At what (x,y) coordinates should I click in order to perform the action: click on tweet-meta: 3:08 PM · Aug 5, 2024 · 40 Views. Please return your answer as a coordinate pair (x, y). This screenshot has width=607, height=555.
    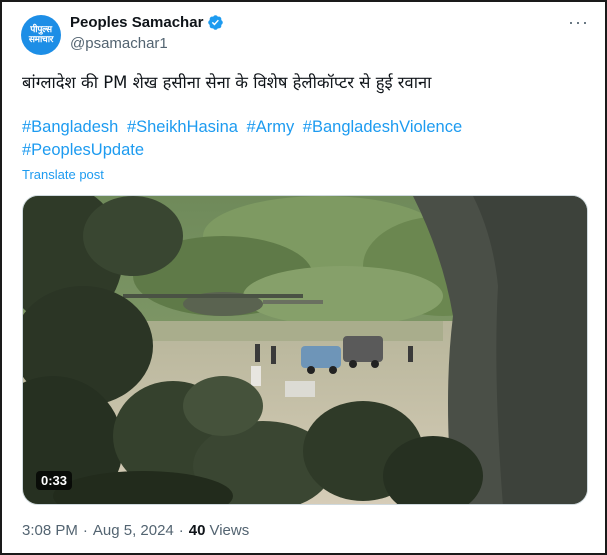
    Looking at the image, I should click on (135, 530).